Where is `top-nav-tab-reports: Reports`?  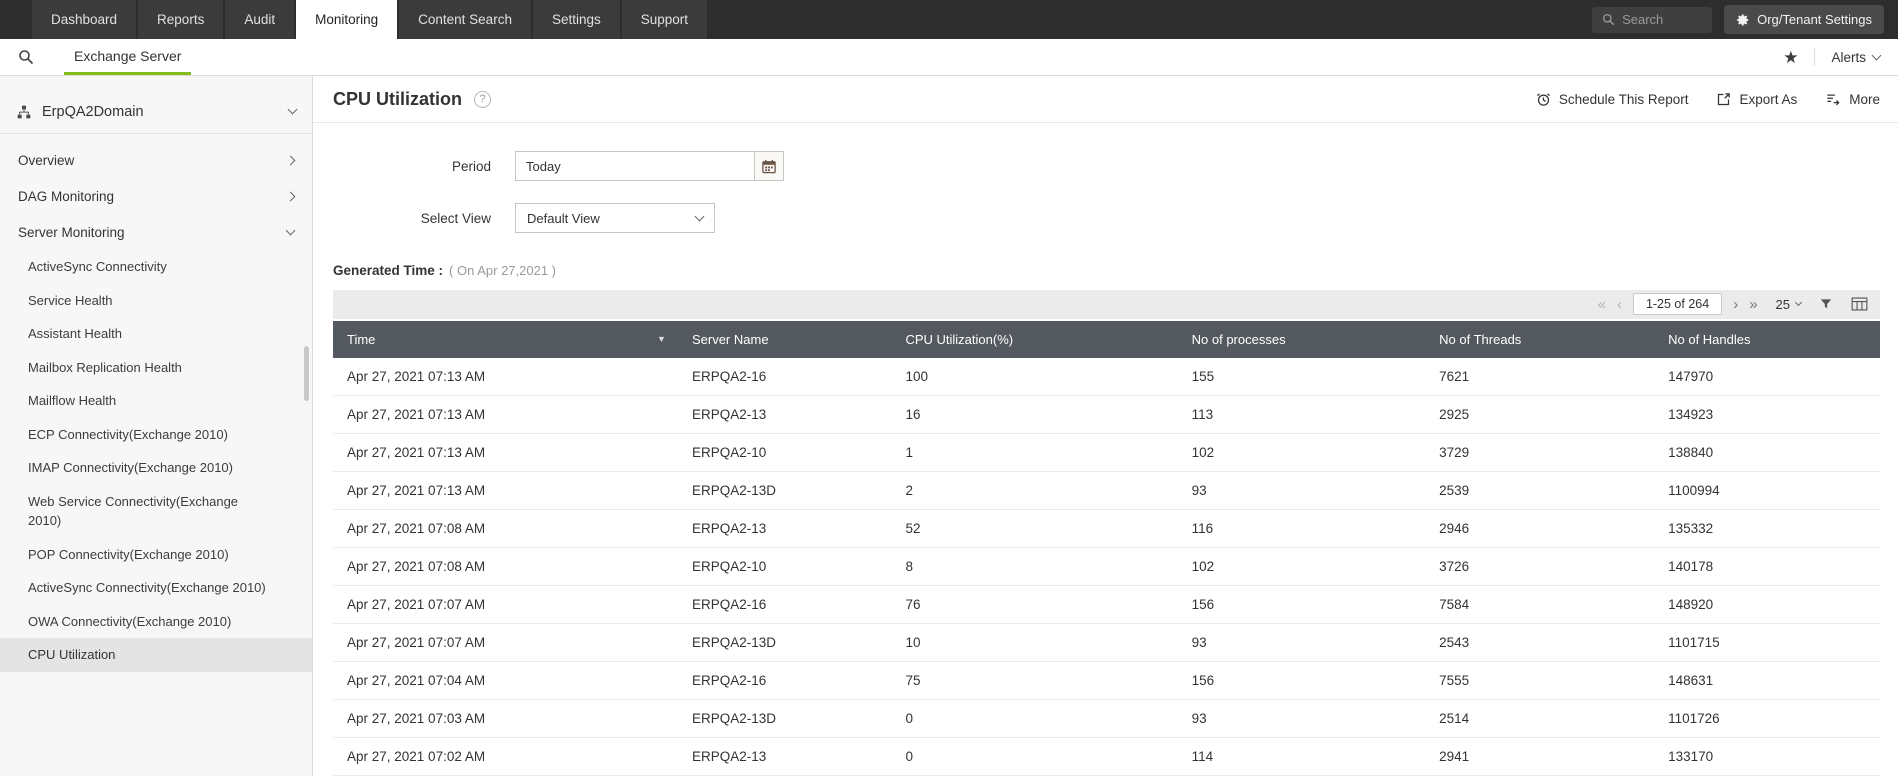 top-nav-tab-reports: Reports is located at coordinates (181, 19).